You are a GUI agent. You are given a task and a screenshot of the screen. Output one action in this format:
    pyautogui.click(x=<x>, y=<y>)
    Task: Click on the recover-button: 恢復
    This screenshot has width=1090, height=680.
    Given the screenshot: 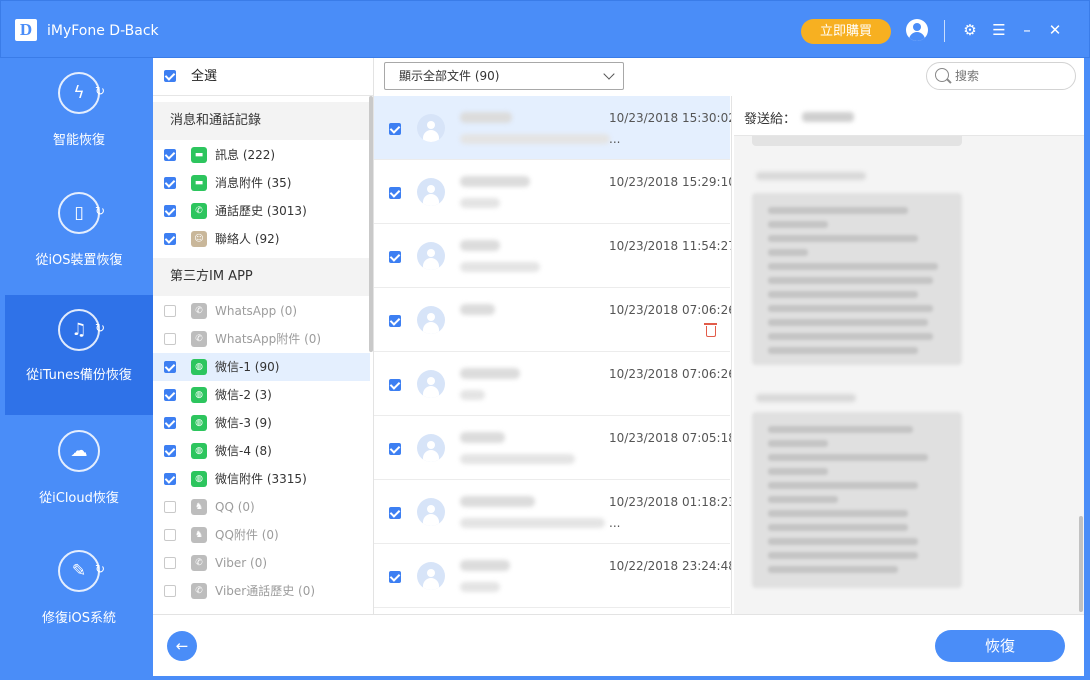 What is the action you would take?
    pyautogui.click(x=1000, y=646)
    